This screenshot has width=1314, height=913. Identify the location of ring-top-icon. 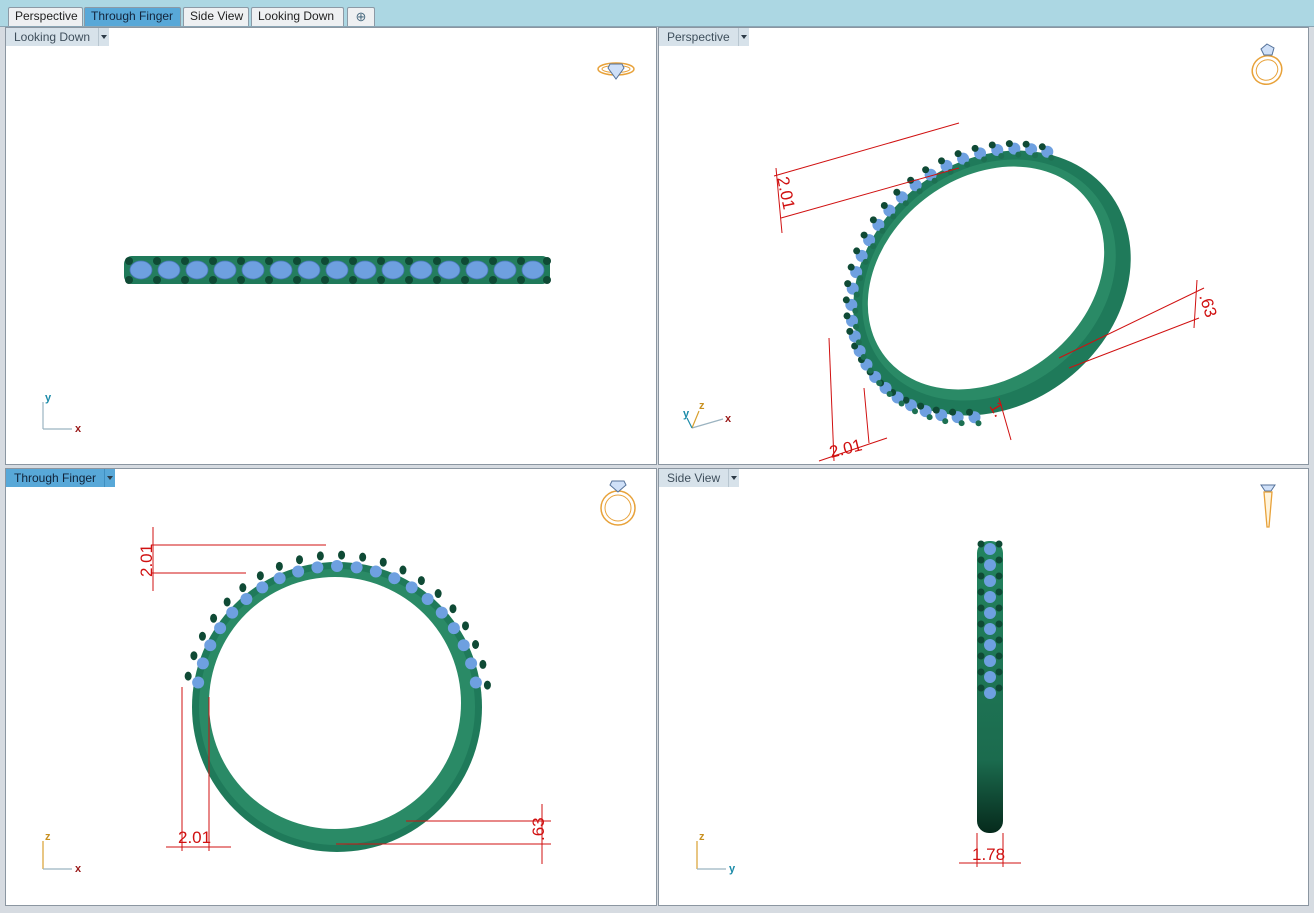
(616, 71).